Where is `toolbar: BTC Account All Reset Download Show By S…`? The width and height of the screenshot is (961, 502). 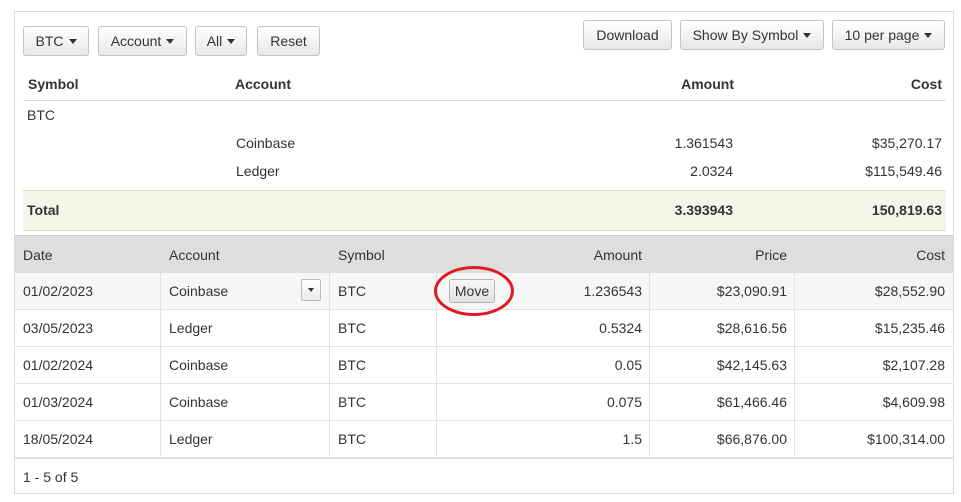 toolbar: BTC Account All Reset Download Show By S… is located at coordinates (484, 38).